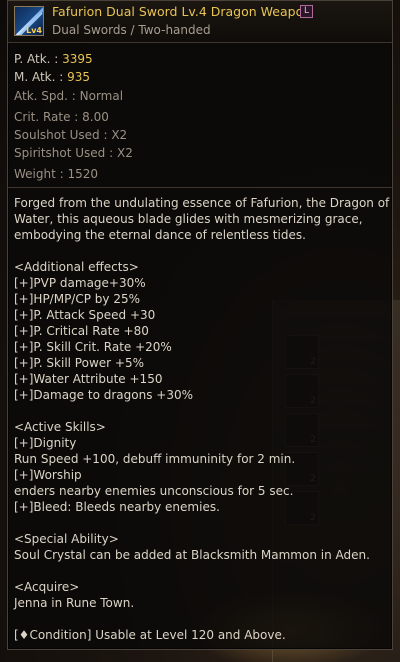 This screenshot has width=400, height=662. I want to click on patk-stat: P. Atk. : 3395, so click(53, 59).